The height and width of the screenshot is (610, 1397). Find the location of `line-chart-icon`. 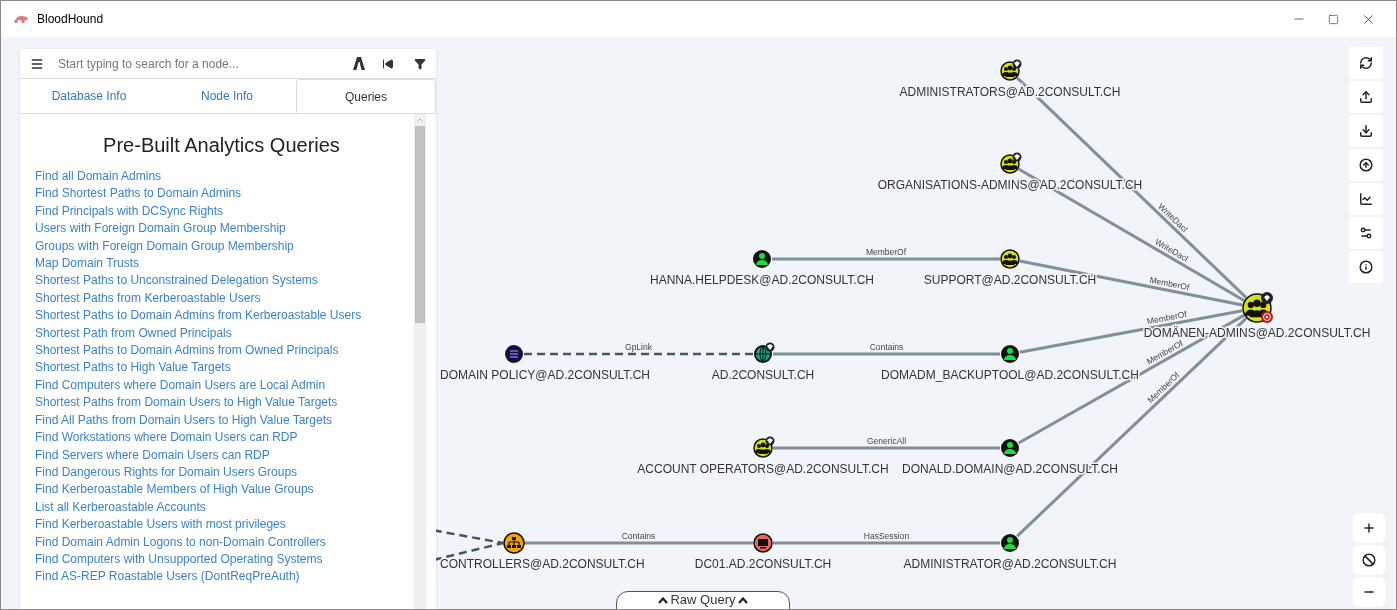

line-chart-icon is located at coordinates (1366, 199).